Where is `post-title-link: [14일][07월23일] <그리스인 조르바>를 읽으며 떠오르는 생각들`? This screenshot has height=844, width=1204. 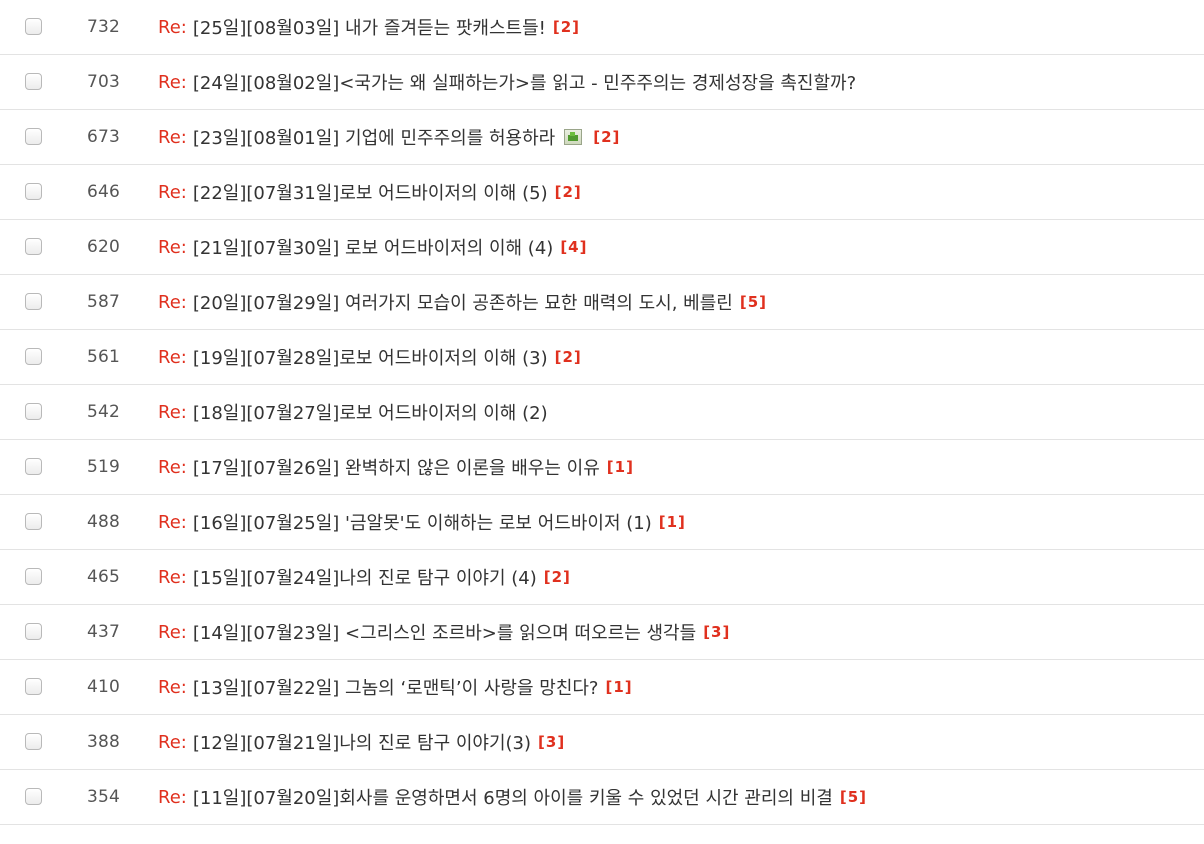
post-title-link: [14일][07월23일] <그리스인 조르바>를 읽으며 떠오르는 생각들 is located at coordinates (444, 632).